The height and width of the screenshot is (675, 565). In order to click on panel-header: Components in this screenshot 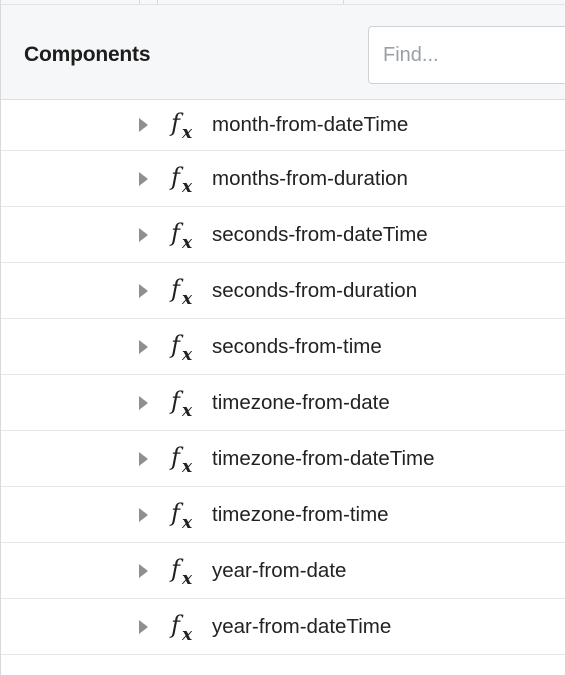, I will do `click(283, 52)`.